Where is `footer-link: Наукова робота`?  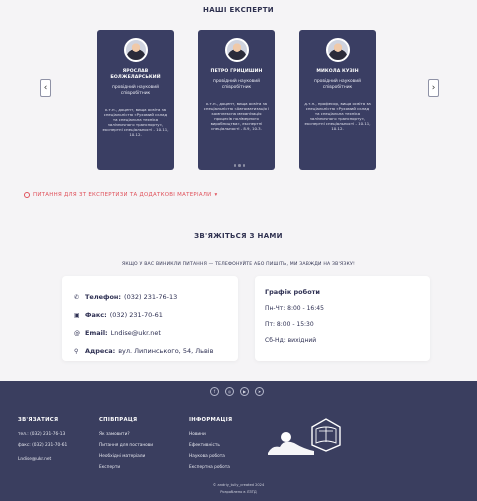
footer-link: Наукова робота is located at coordinates (210, 456).